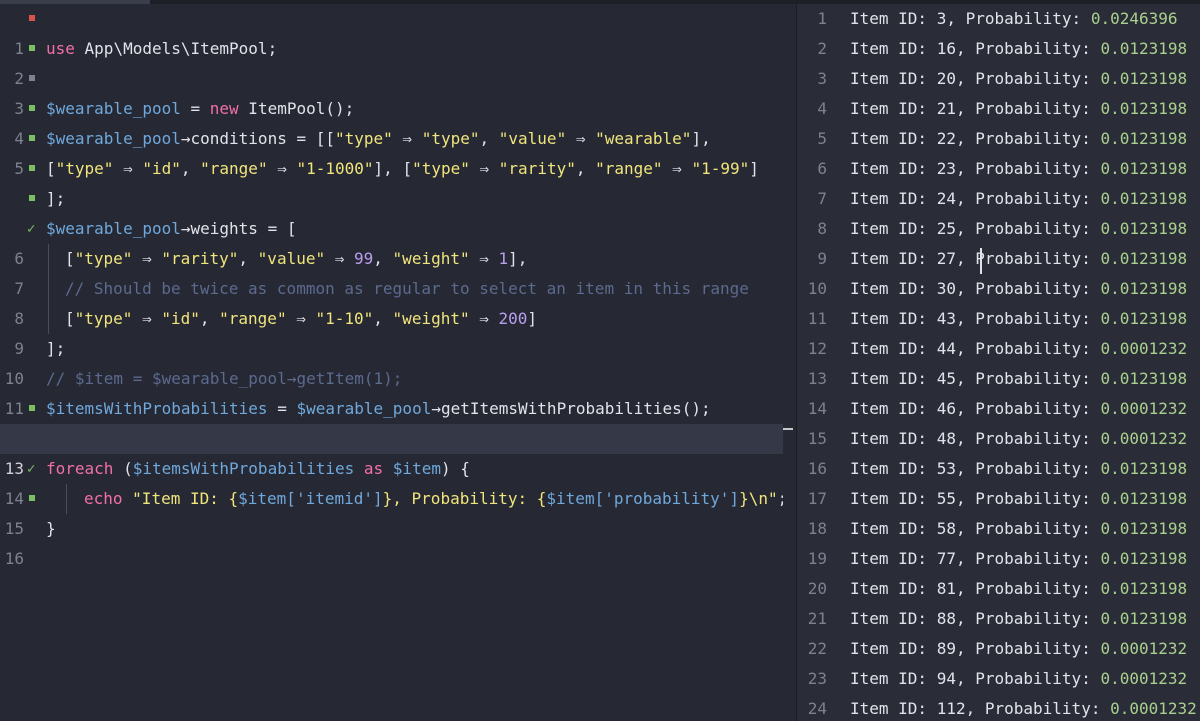 The image size is (1200, 721). What do you see at coordinates (998, 499) in the screenshot?
I see `output-line: 17 Item ID: 55, Probability: 0.0123198` at bounding box center [998, 499].